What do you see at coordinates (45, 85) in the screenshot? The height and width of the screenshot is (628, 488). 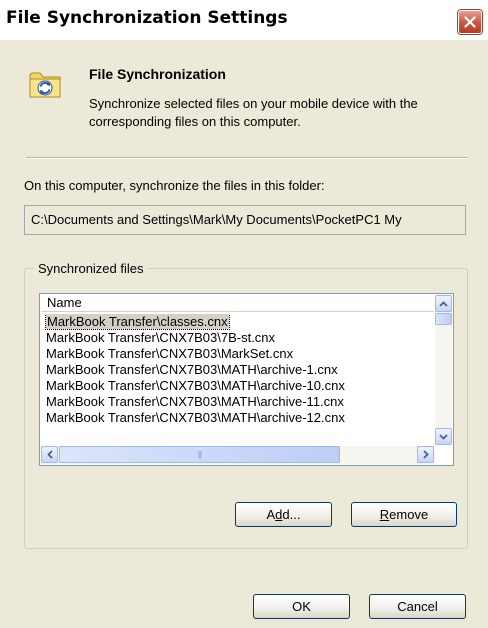 I see `sync-folder-icon` at bounding box center [45, 85].